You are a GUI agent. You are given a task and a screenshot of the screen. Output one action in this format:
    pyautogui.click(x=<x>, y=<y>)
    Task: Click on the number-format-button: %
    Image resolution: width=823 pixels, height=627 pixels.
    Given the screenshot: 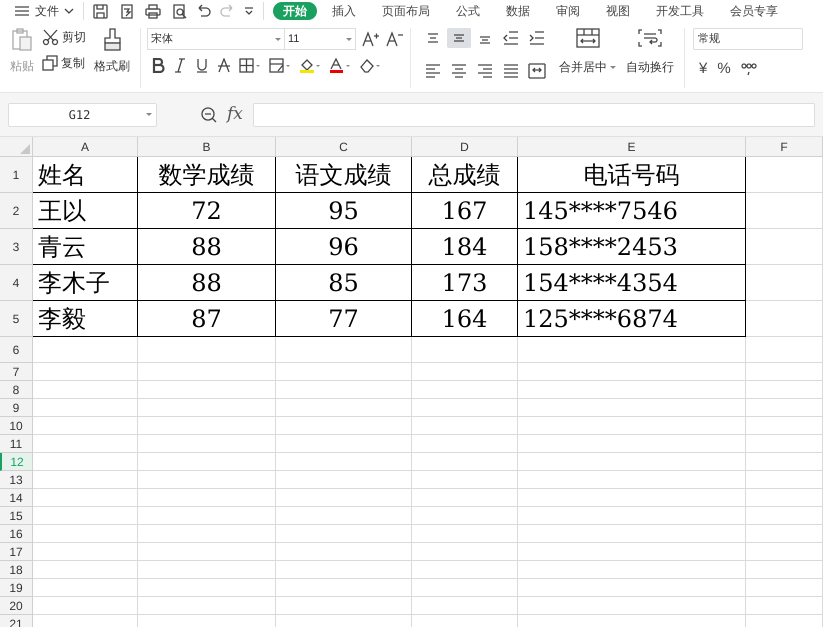 What is the action you would take?
    pyautogui.click(x=724, y=69)
    